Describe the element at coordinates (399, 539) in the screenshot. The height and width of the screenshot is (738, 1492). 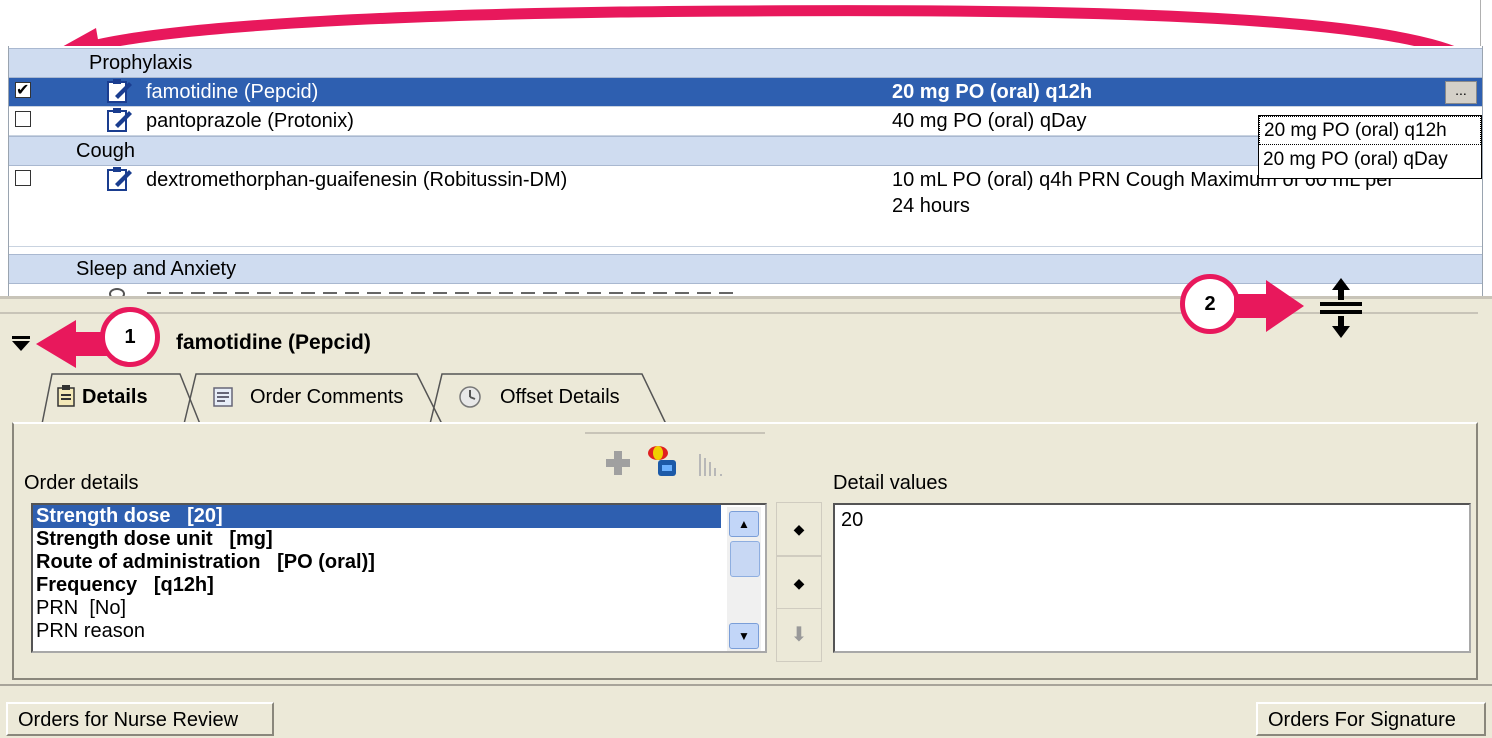
I see `detail-item: Strength dose unit [mg]` at that location.